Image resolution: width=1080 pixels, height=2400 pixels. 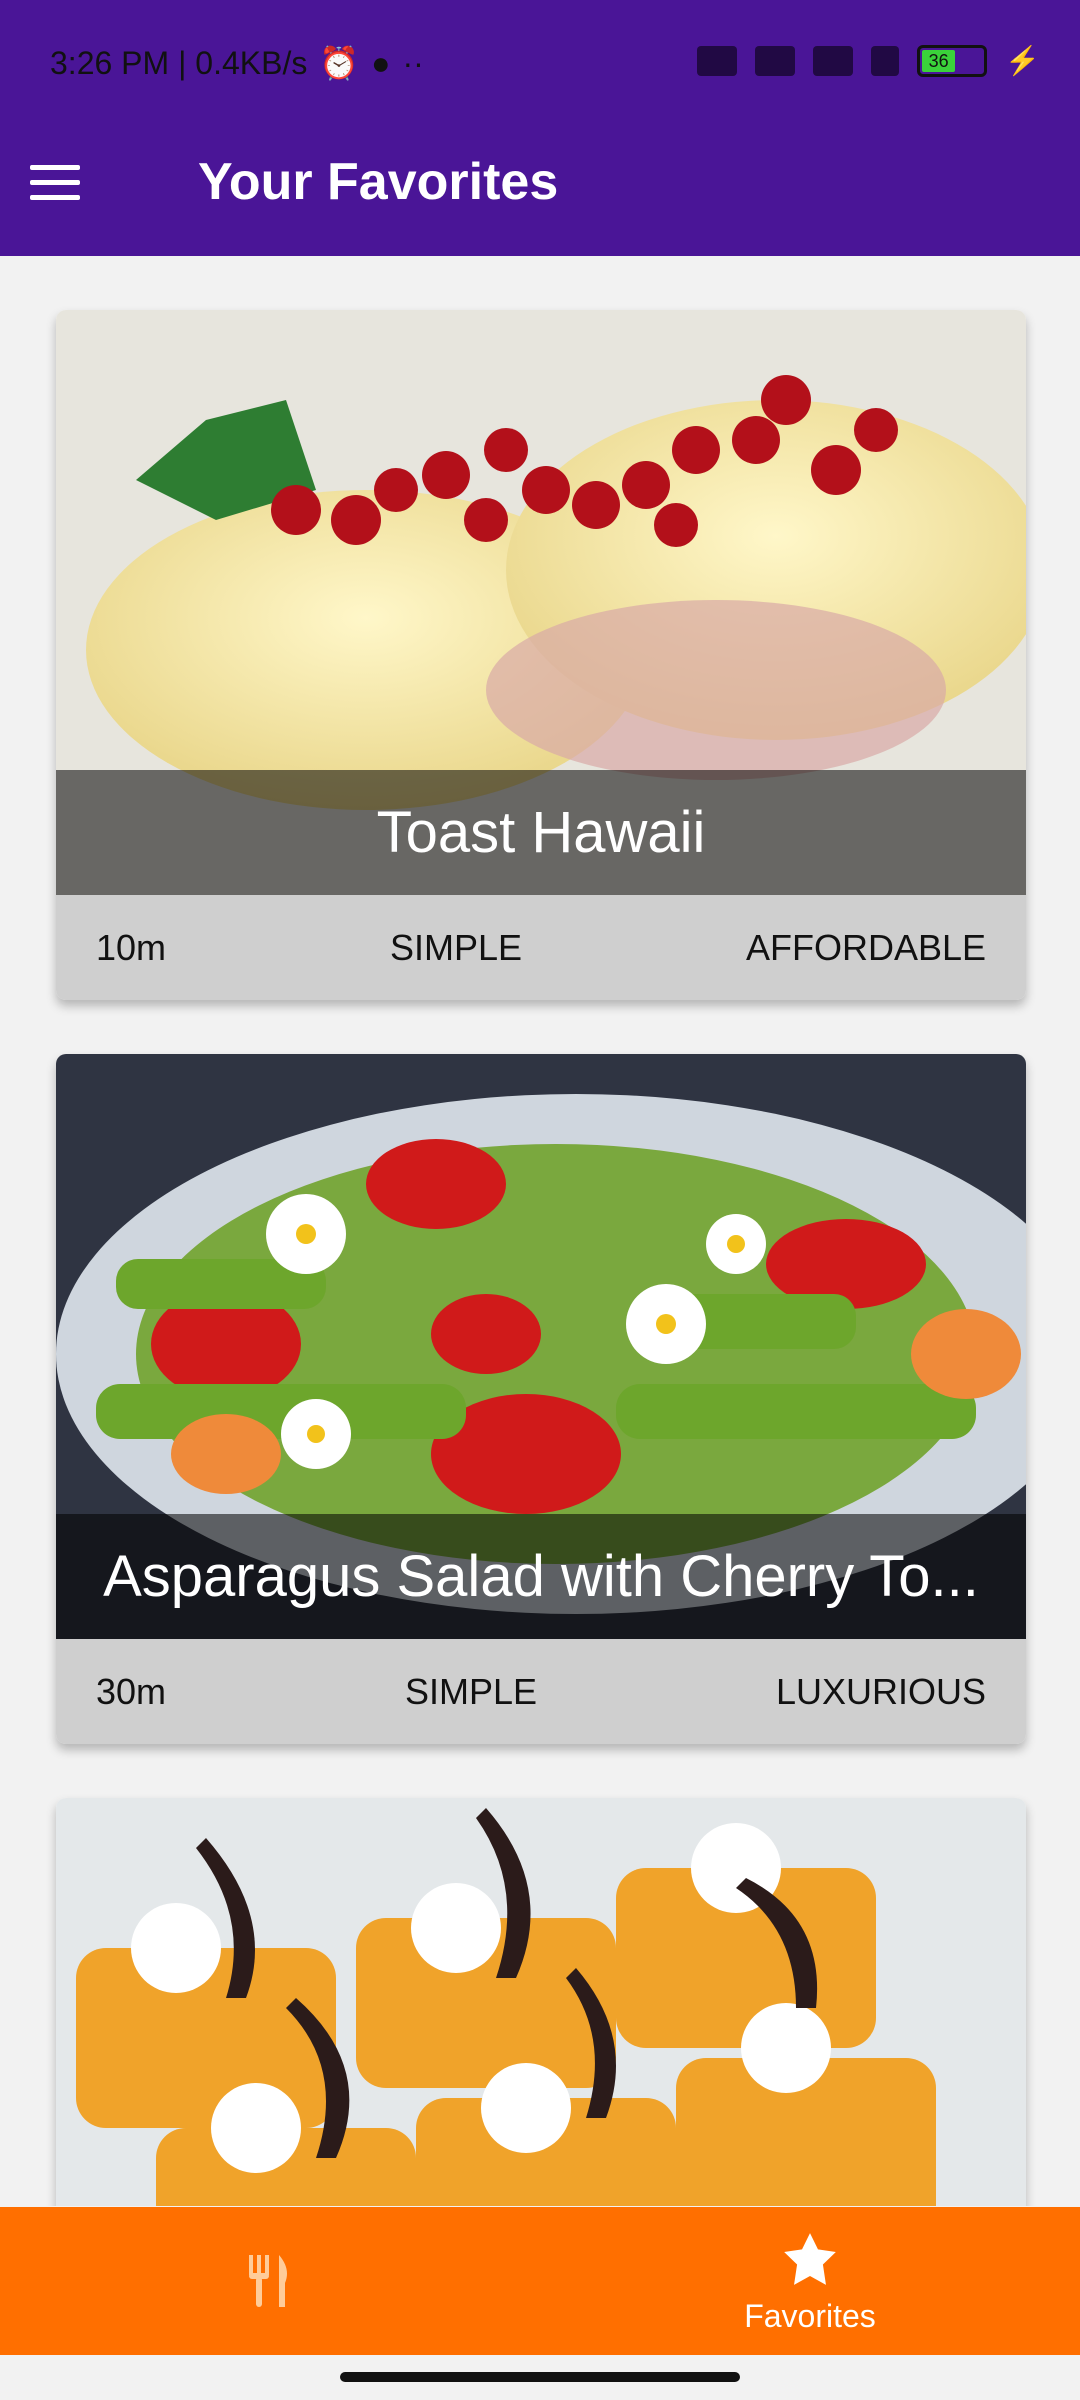 I want to click on meal-affordability: LUXURIOUS, so click(x=880, y=1691).